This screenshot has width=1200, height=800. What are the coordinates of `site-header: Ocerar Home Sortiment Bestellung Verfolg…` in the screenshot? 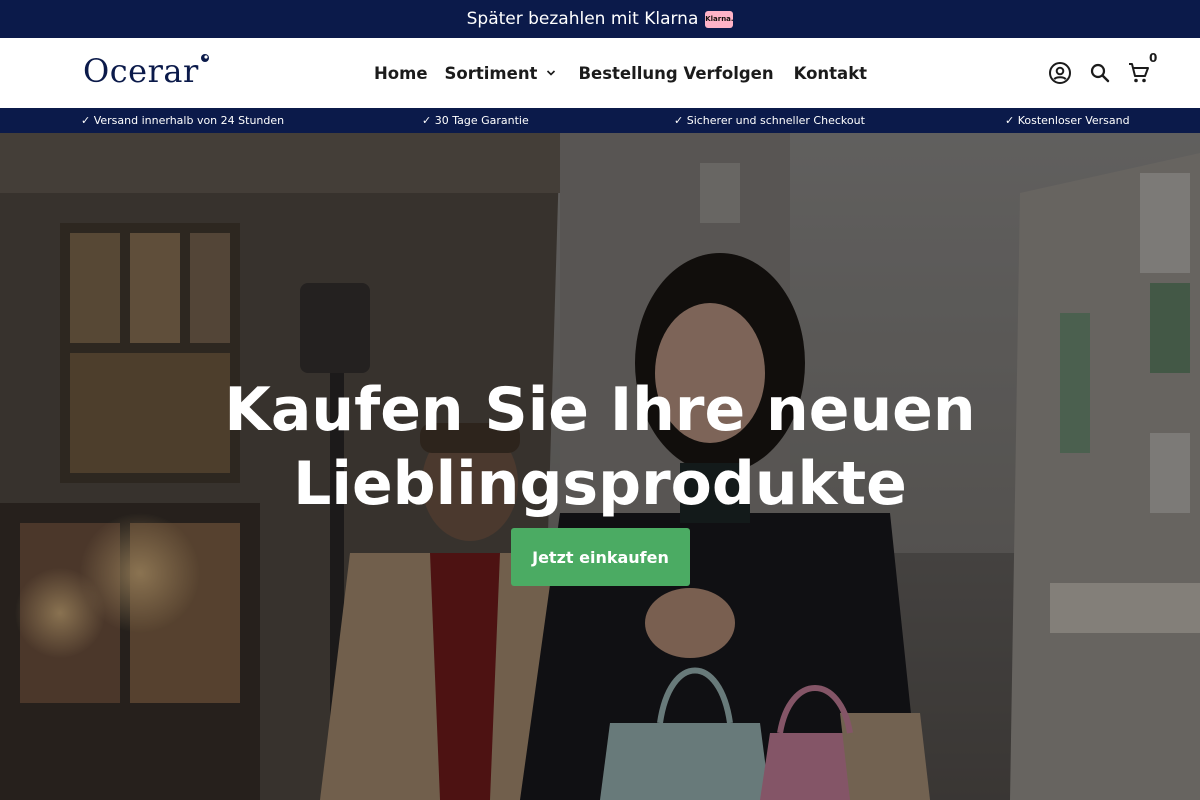 It's located at (600, 73).